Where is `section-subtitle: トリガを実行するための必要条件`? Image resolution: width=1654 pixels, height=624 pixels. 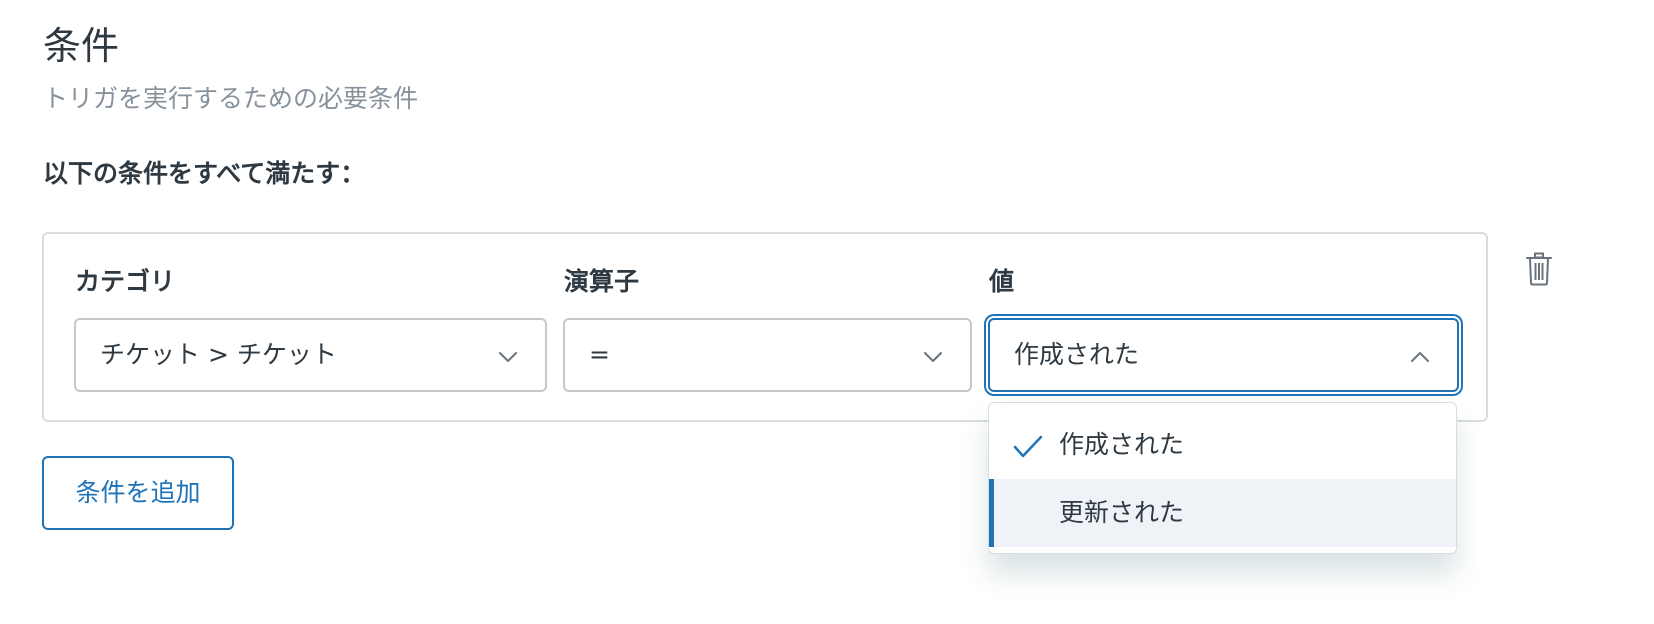
section-subtitle: トリガを実行するための必要条件 is located at coordinates (231, 98).